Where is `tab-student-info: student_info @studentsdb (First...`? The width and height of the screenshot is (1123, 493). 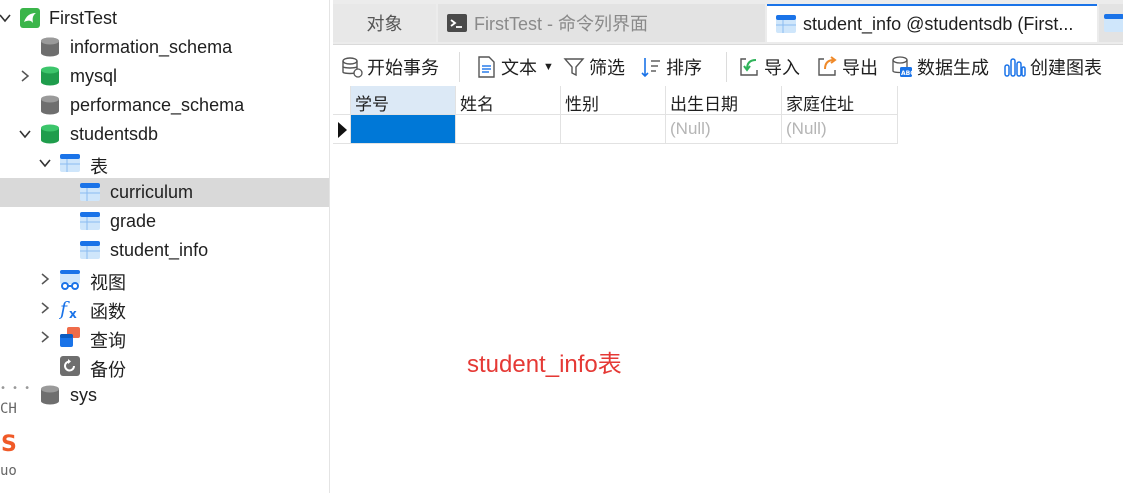 tab-student-info: student_info @studentsdb (First... is located at coordinates (932, 23).